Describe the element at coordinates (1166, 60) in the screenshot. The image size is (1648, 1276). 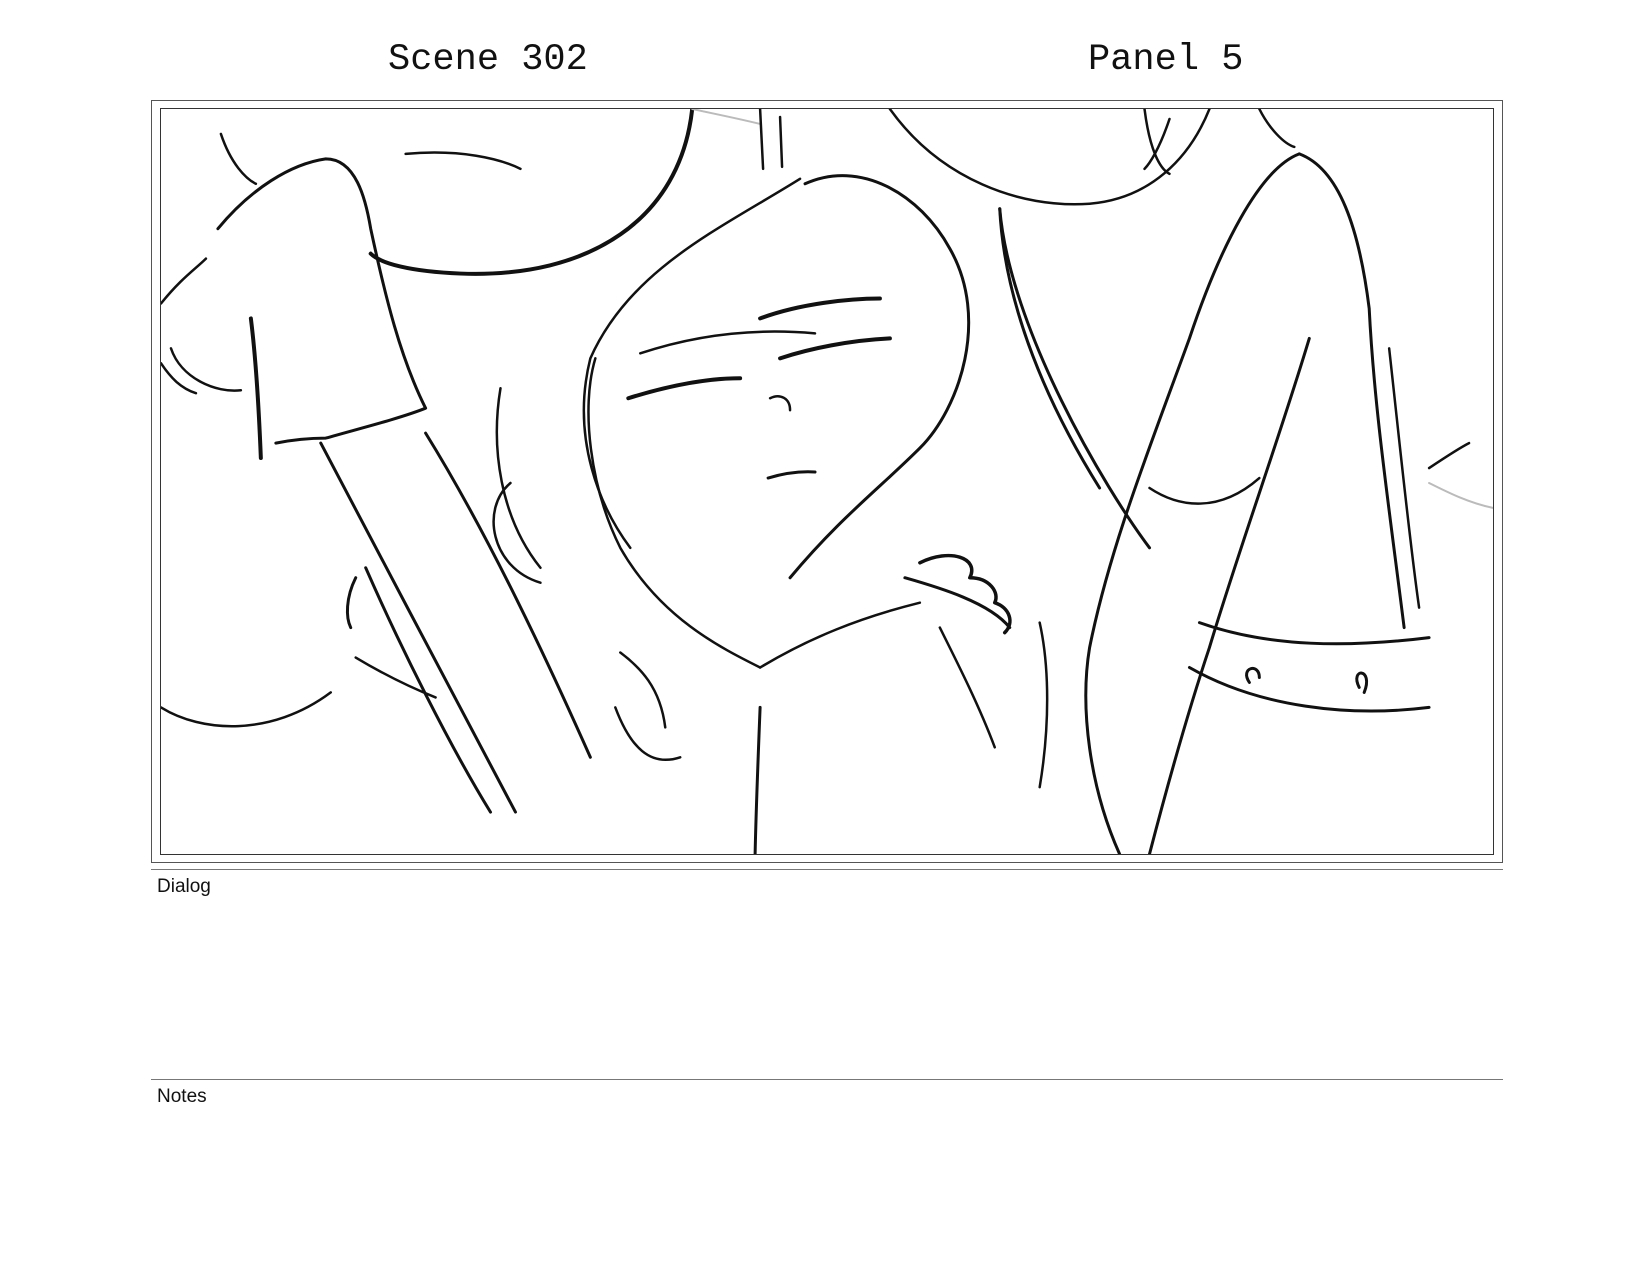
I see `panel-title: Panel 5` at that location.